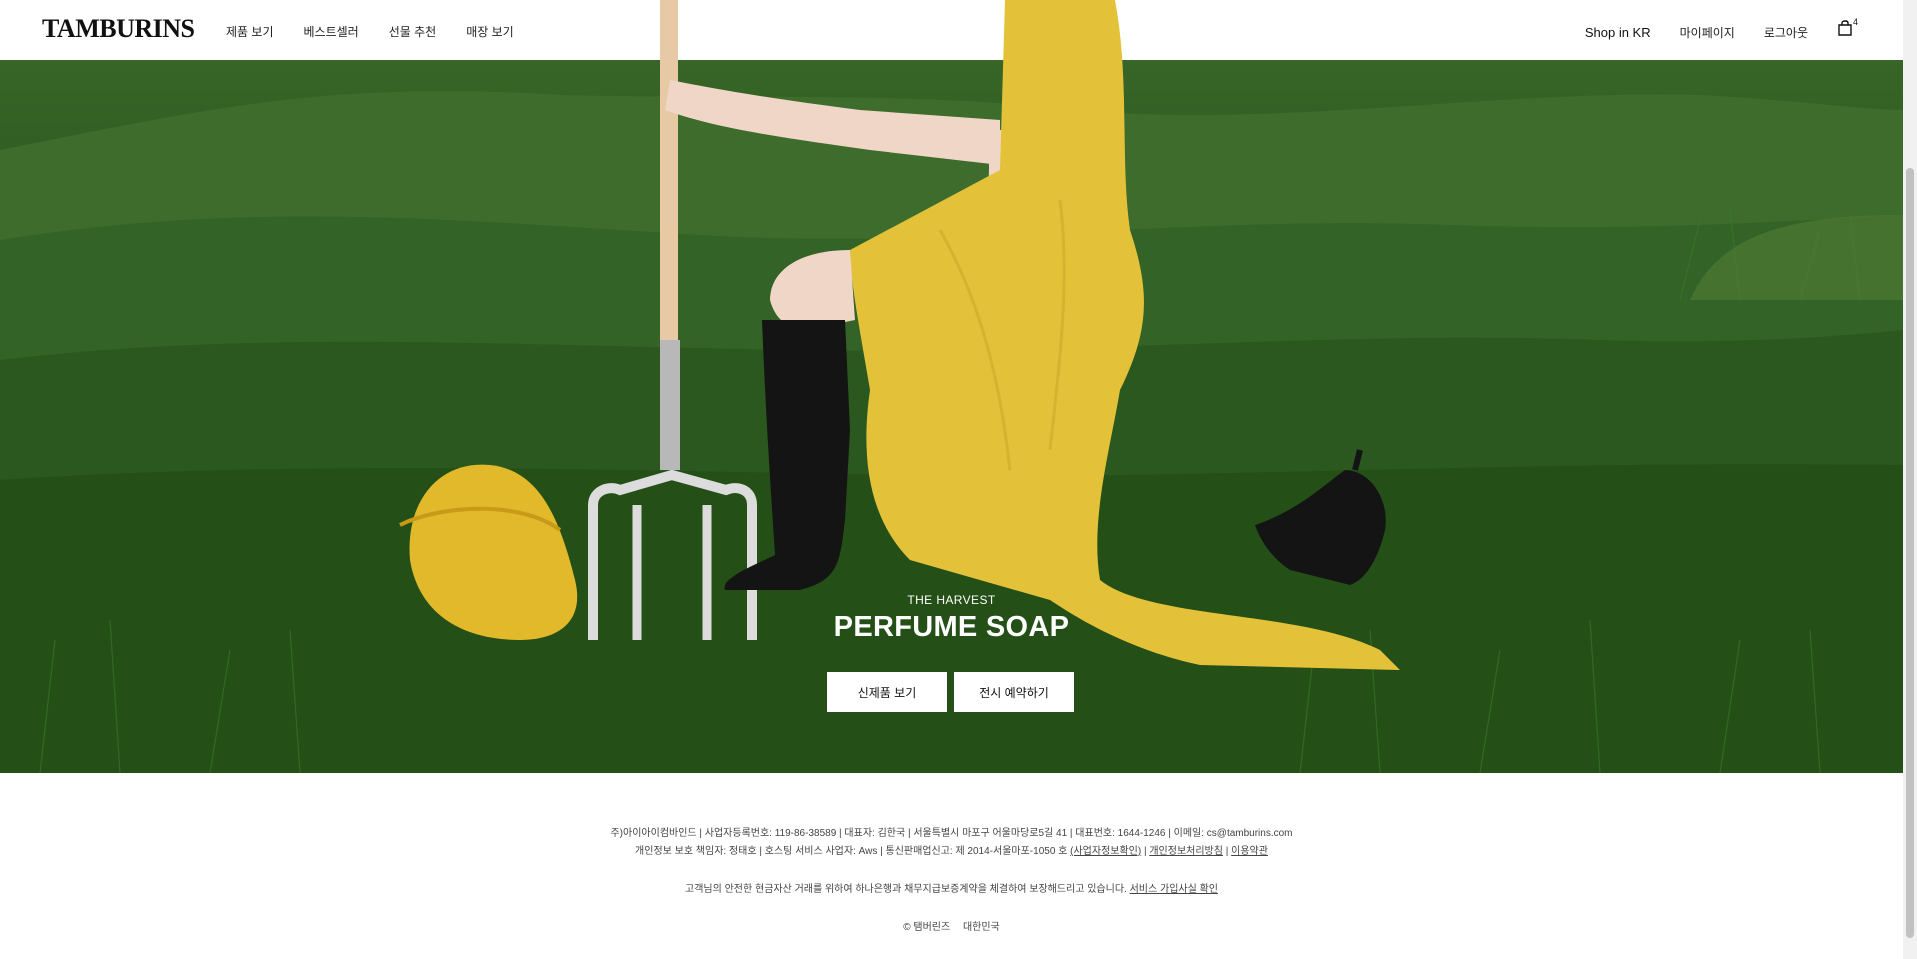 This screenshot has width=1917, height=959. Describe the element at coordinates (981, 927) in the screenshot. I see `country-selector: 대한민국` at that location.